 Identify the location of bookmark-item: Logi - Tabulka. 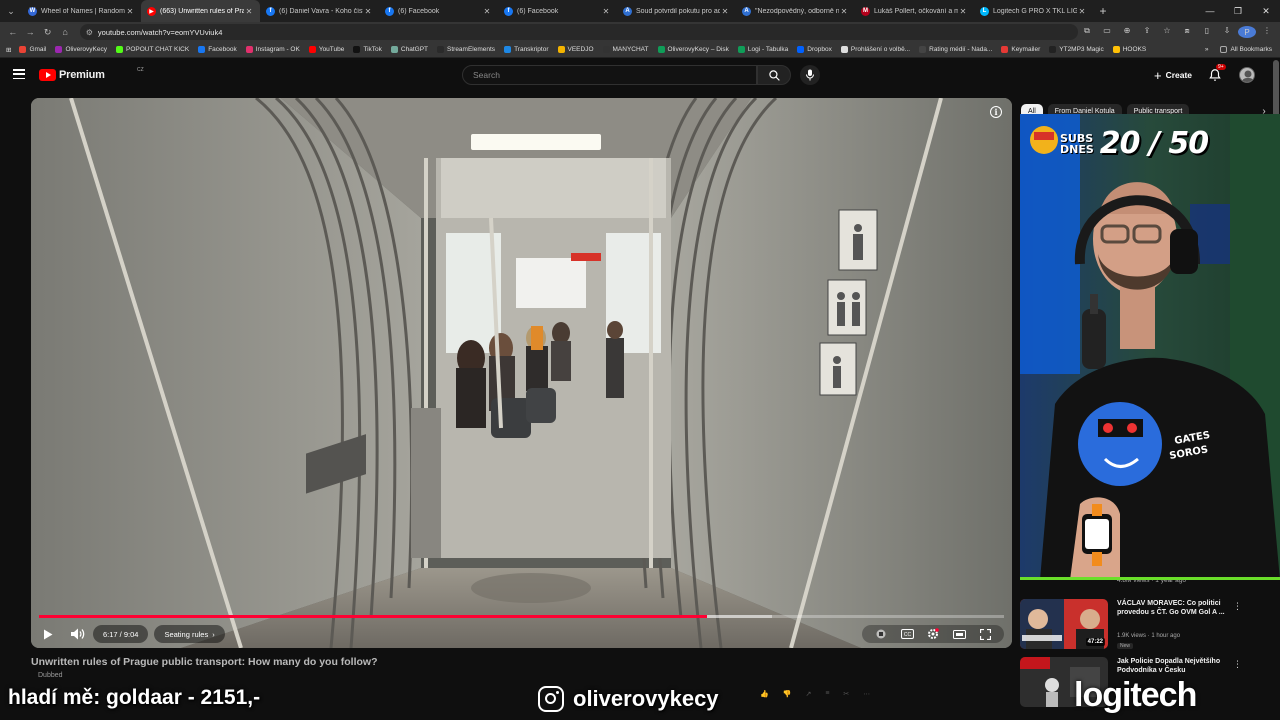
(762, 49).